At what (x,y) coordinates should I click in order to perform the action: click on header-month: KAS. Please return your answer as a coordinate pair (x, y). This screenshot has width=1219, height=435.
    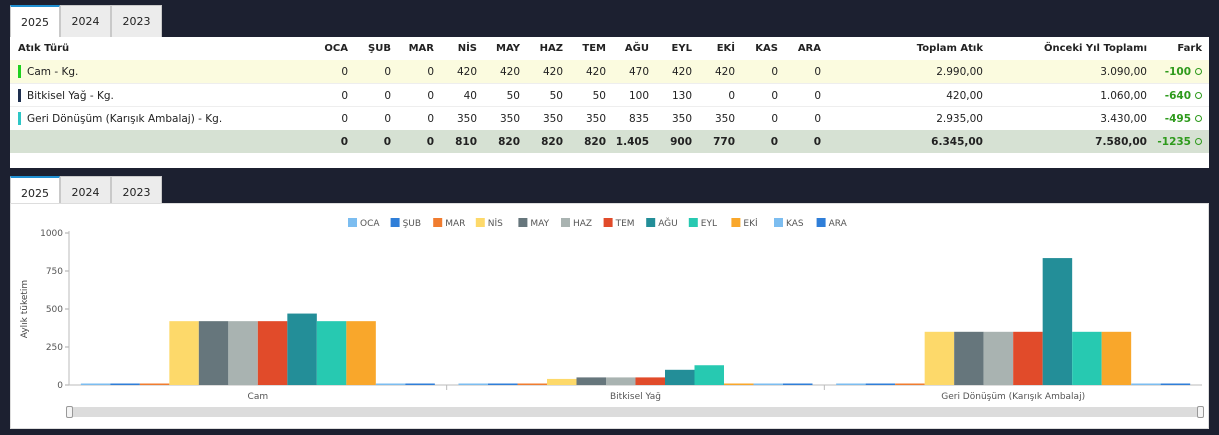
    Looking at the image, I should click on (758, 48).